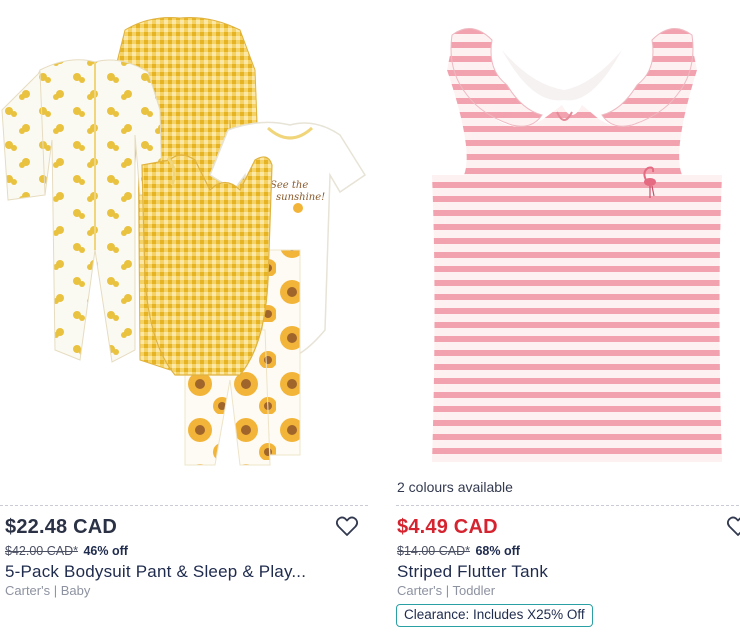 Image resolution: width=740 pixels, height=638 pixels. Describe the element at coordinates (300, 197) in the screenshot. I see `svg-text: sunshine!` at that location.